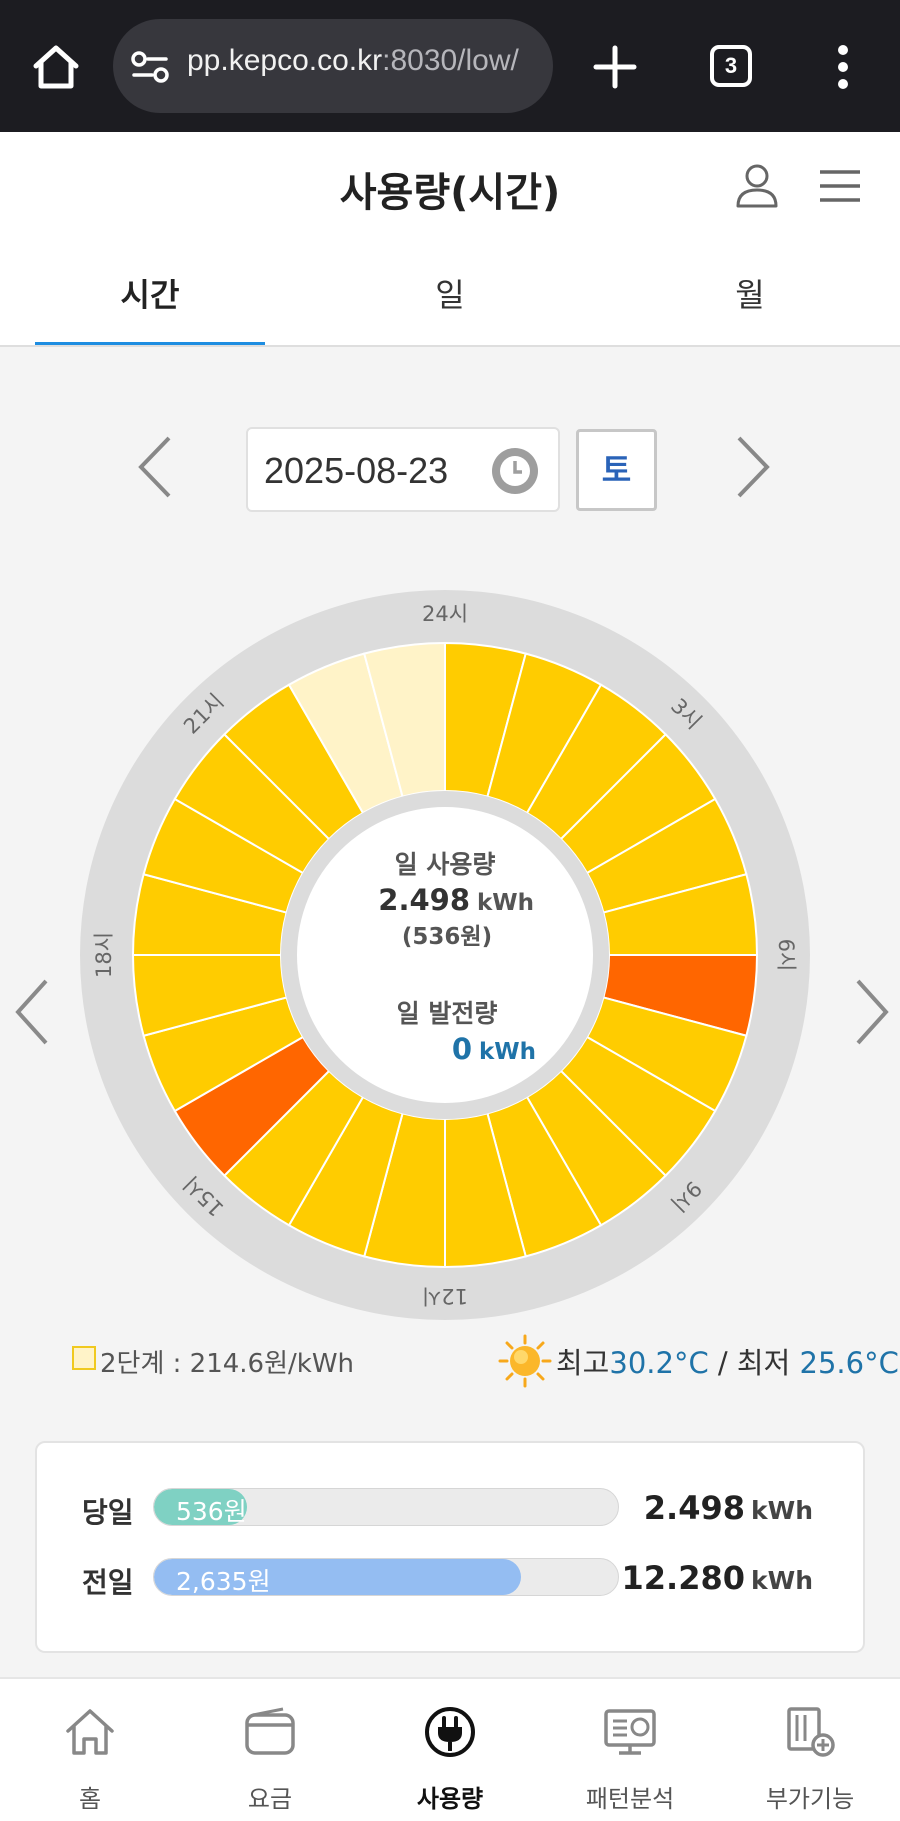 Image resolution: width=900 pixels, height=1821 pixels. I want to click on today-cost: 536원, so click(211, 1511).